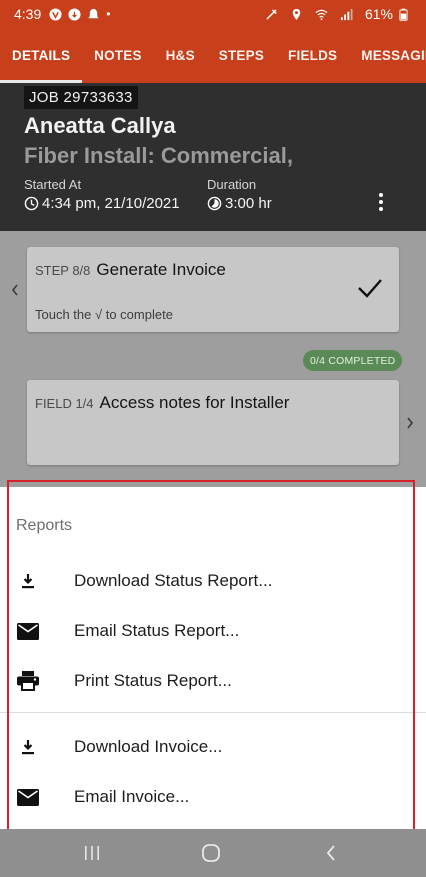 This screenshot has width=426, height=877. Describe the element at coordinates (15, 290) in the screenshot. I see `chevron-left-icon` at that location.